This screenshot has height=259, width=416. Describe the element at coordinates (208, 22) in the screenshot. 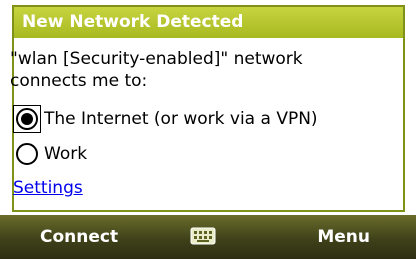

I see `dialog-title: New Network Detected` at that location.